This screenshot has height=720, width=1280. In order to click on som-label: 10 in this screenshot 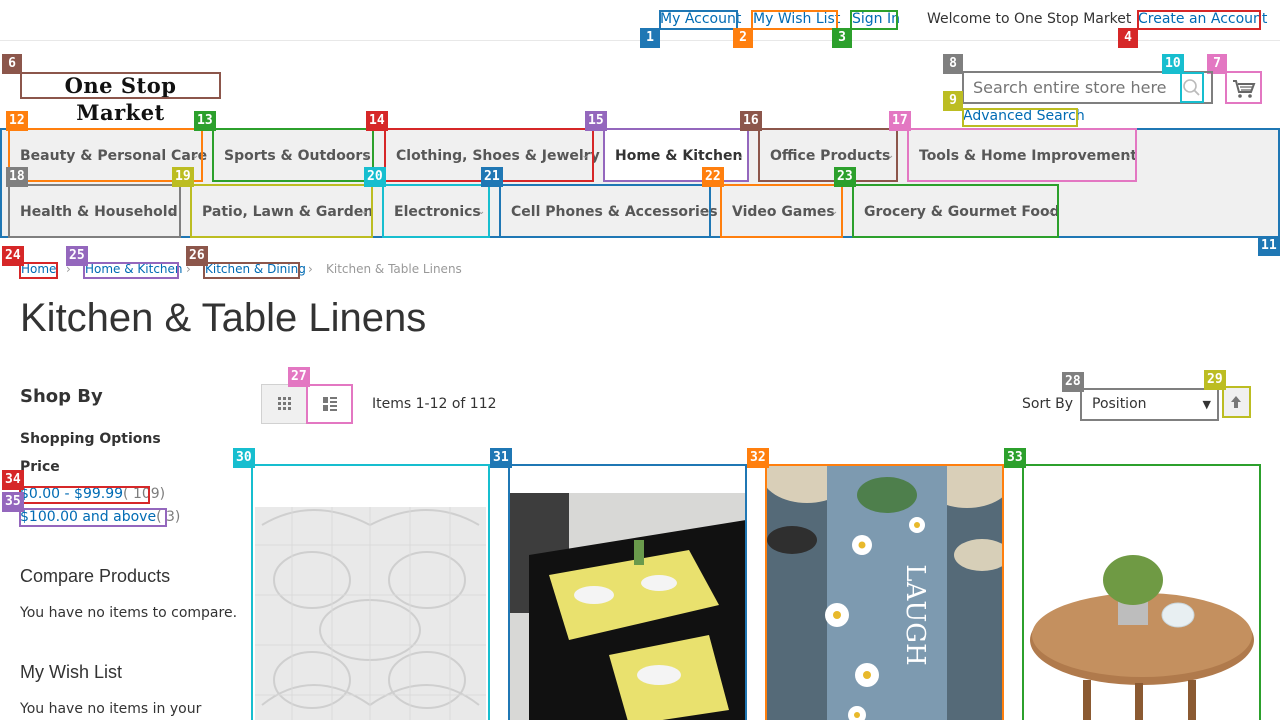, I will do `click(1173, 64)`.